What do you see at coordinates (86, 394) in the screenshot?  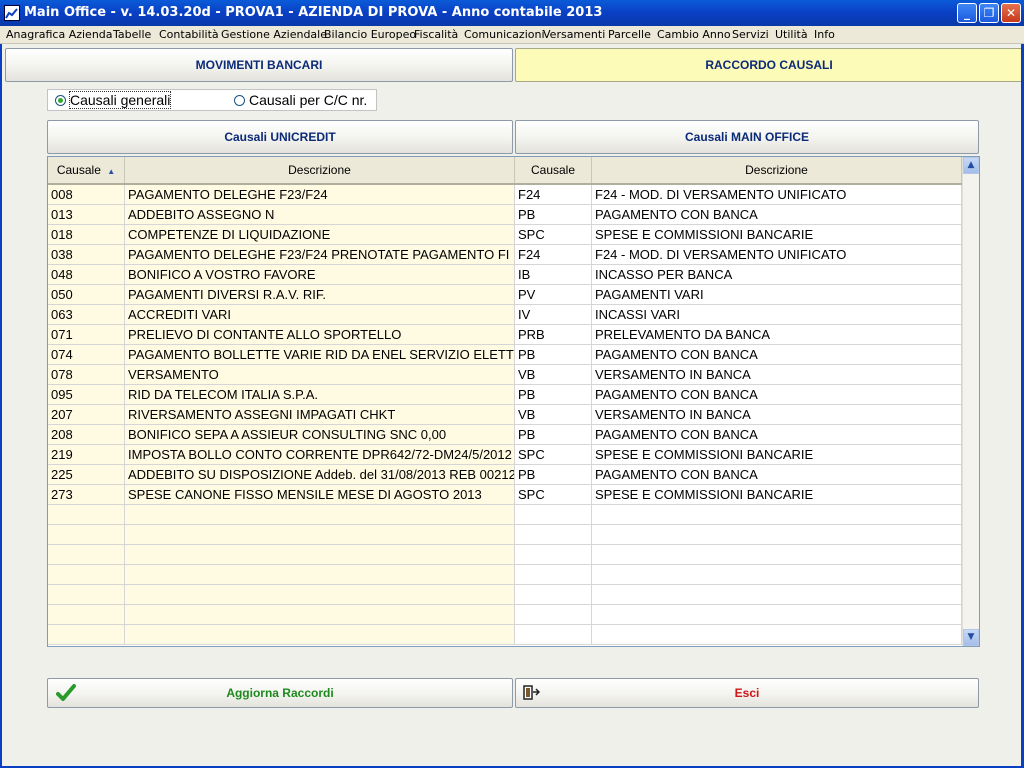 I see `causale-unicredit-cell: 095` at bounding box center [86, 394].